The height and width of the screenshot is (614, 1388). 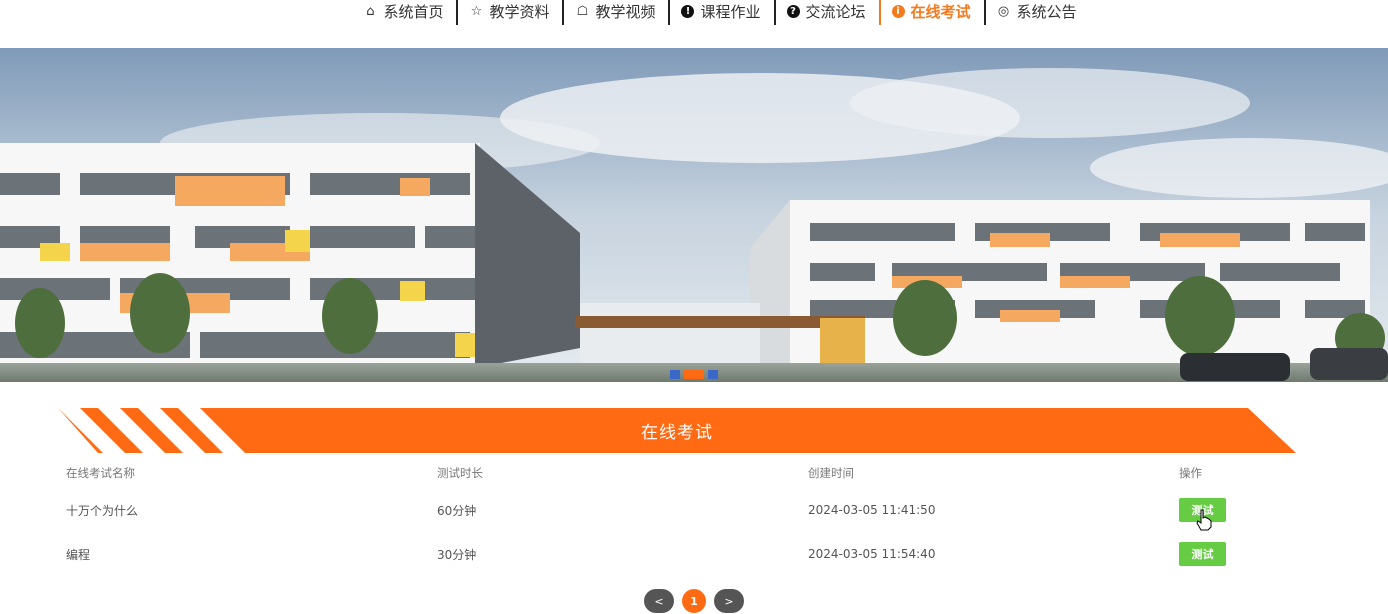 What do you see at coordinates (625, 12) in the screenshot?
I see `nav-item-label: 教学视频` at bounding box center [625, 12].